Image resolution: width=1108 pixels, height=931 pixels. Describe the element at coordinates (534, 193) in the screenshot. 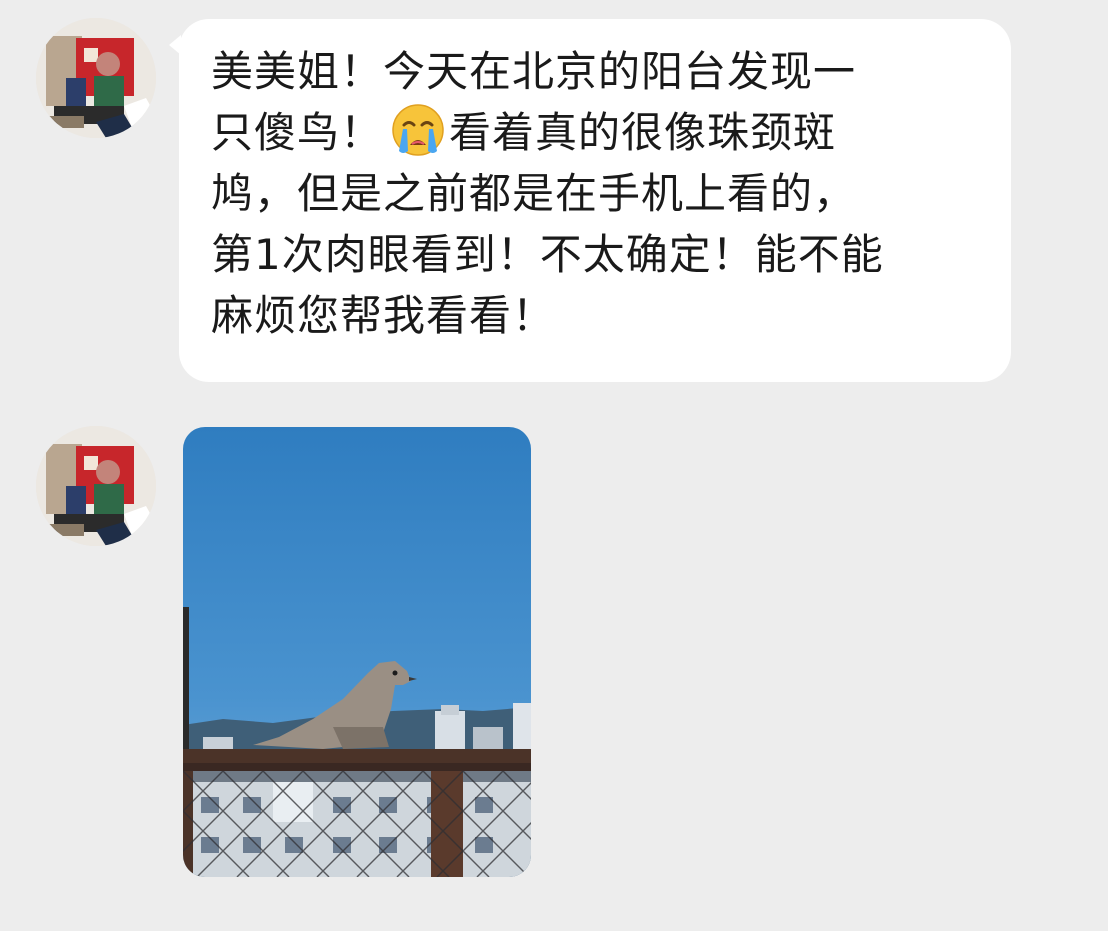

I see `message-line: 鸠，但是之前都是在手机上看的，` at that location.